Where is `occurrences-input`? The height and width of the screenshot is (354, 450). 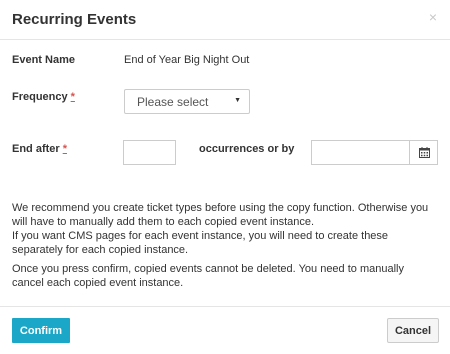 occurrences-input is located at coordinates (149, 152).